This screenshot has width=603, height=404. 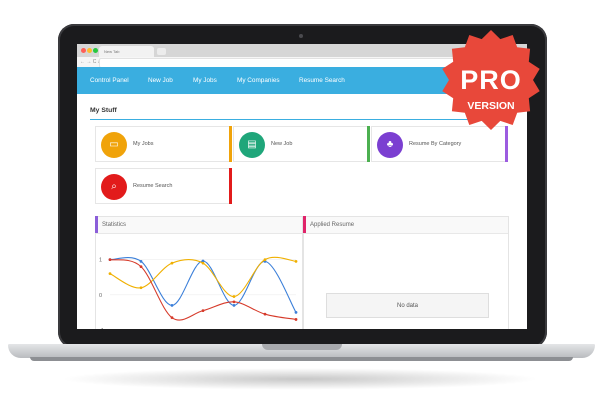 I want to click on statistics-panel-header: Statistics, so click(x=198, y=225).